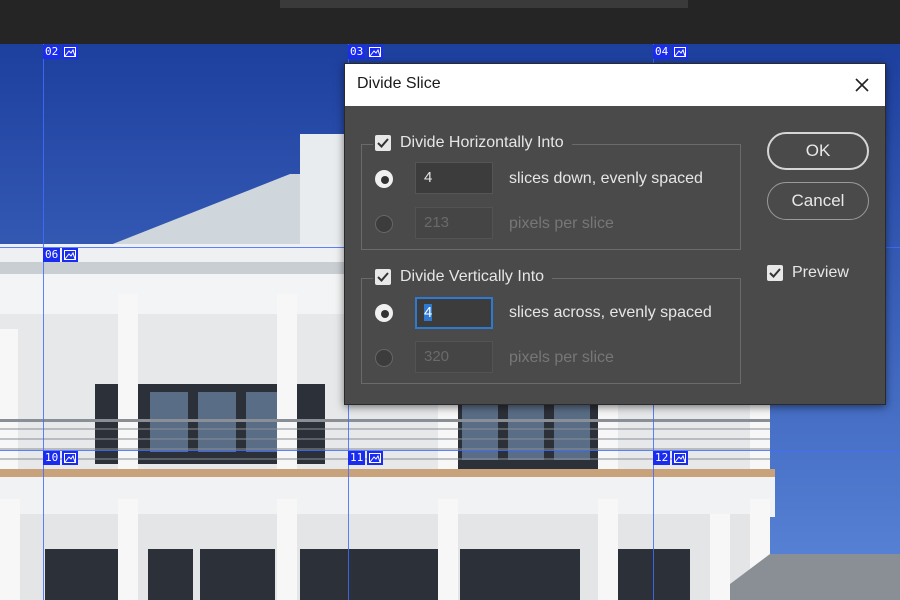 This screenshot has width=900, height=600. What do you see at coordinates (52, 458) in the screenshot?
I see `slice-number: 10` at bounding box center [52, 458].